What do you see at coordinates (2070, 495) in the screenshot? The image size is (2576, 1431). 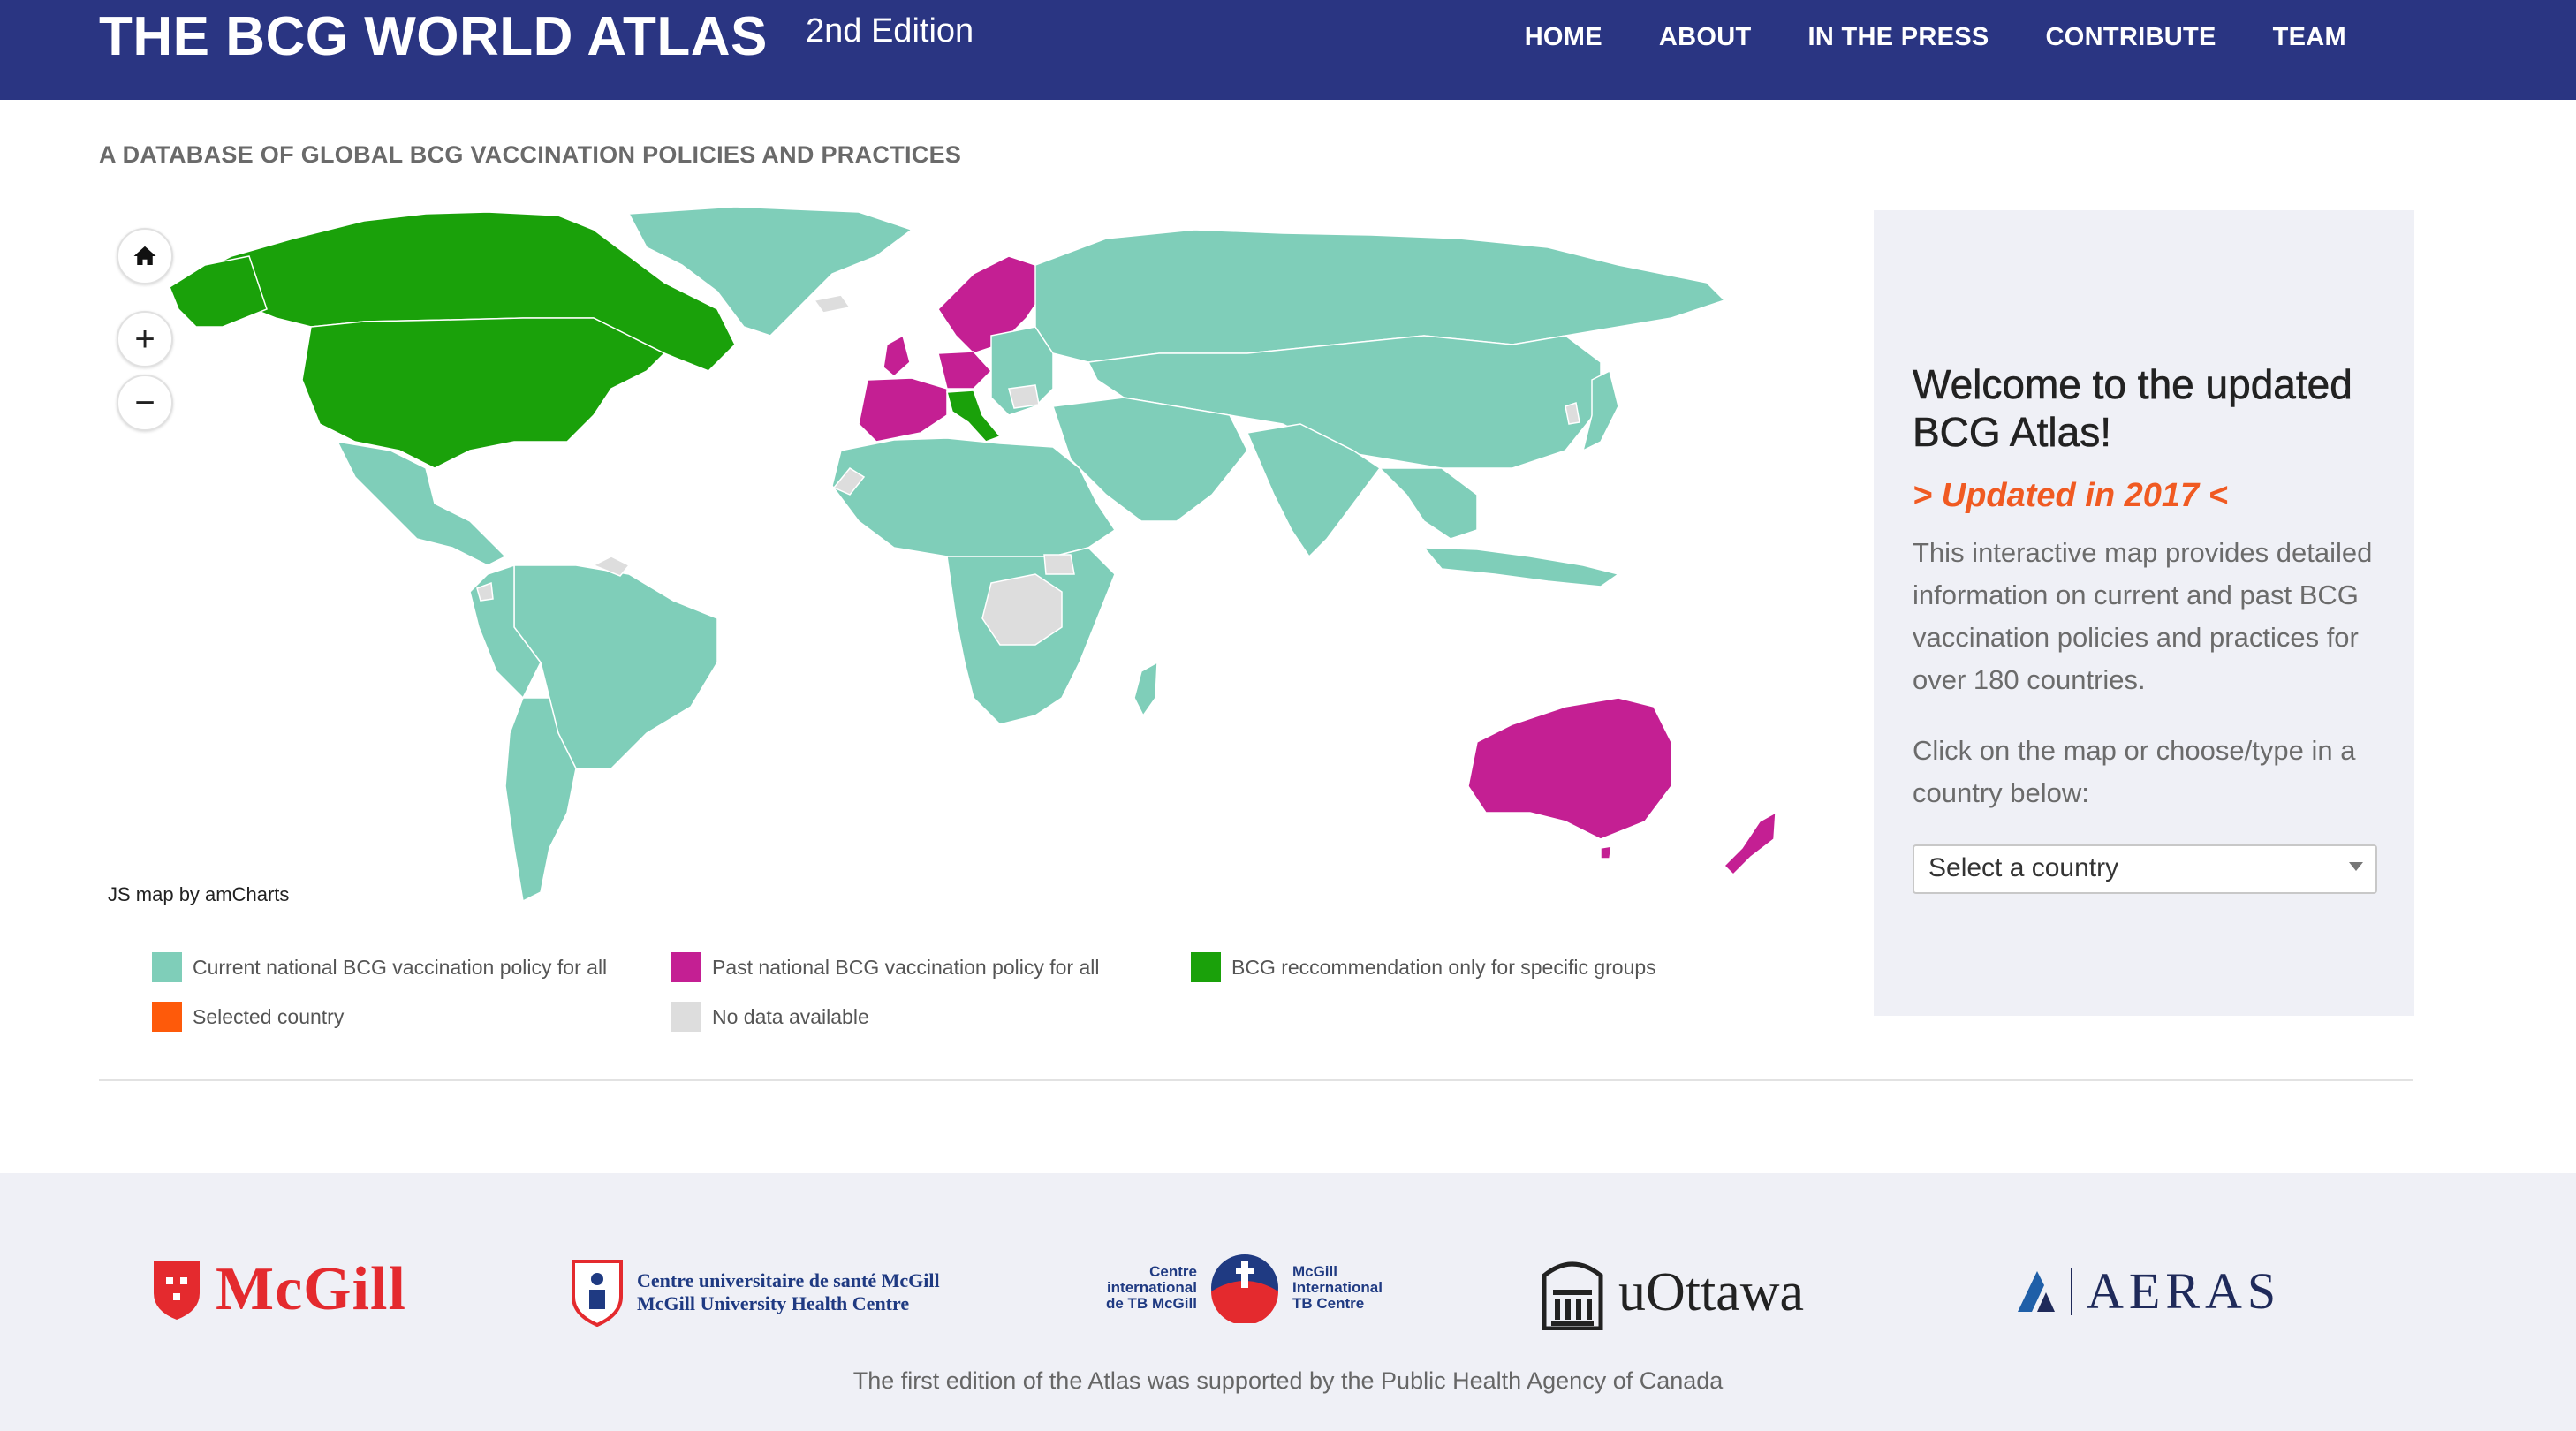 I see `updated-notice: > Updated in 2017 <` at bounding box center [2070, 495].